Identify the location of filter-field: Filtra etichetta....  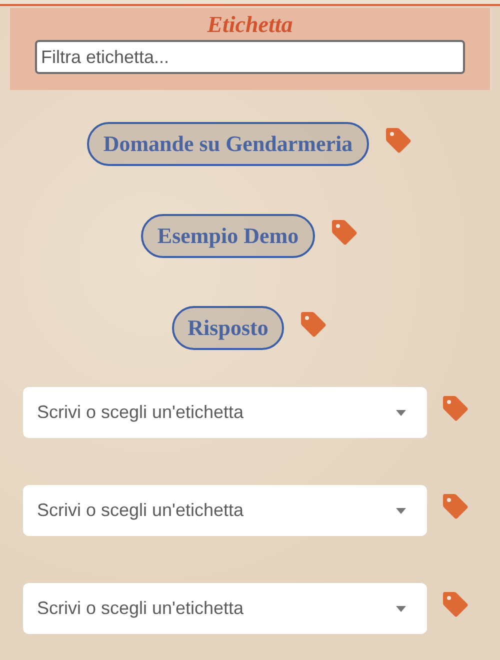
(250, 57).